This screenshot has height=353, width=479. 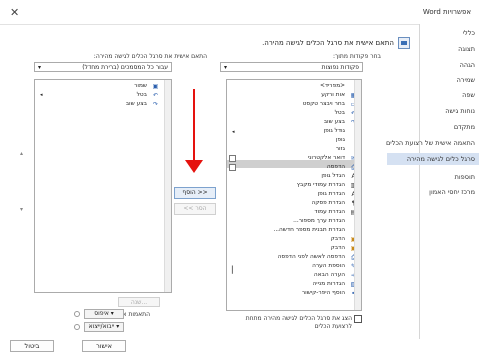 What do you see at coordinates (239, 12) in the screenshot?
I see `title-bar: ✕ אפשרויות Word` at bounding box center [239, 12].